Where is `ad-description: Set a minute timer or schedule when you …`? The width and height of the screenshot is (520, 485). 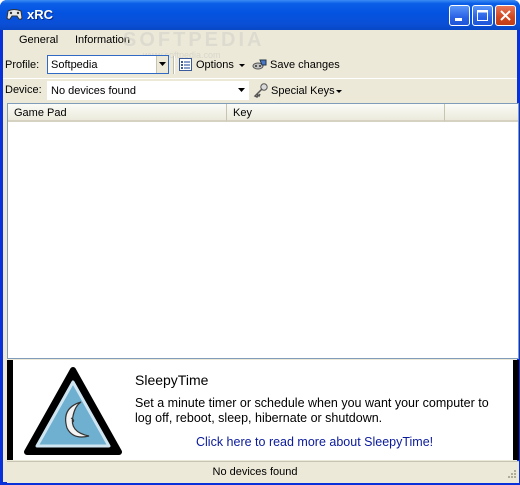
ad-description: Set a minute timer or schedule when you … is located at coordinates (312, 410).